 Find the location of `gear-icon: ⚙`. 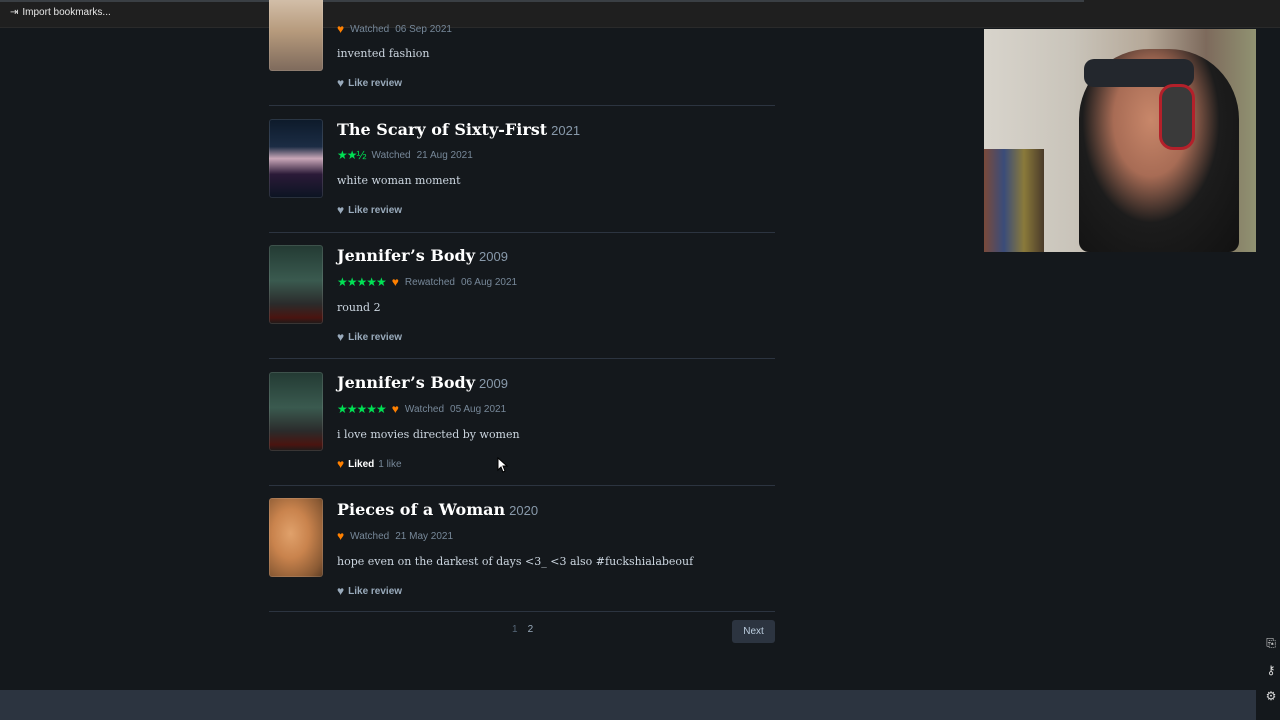

gear-icon: ⚙ is located at coordinates (1271, 696).